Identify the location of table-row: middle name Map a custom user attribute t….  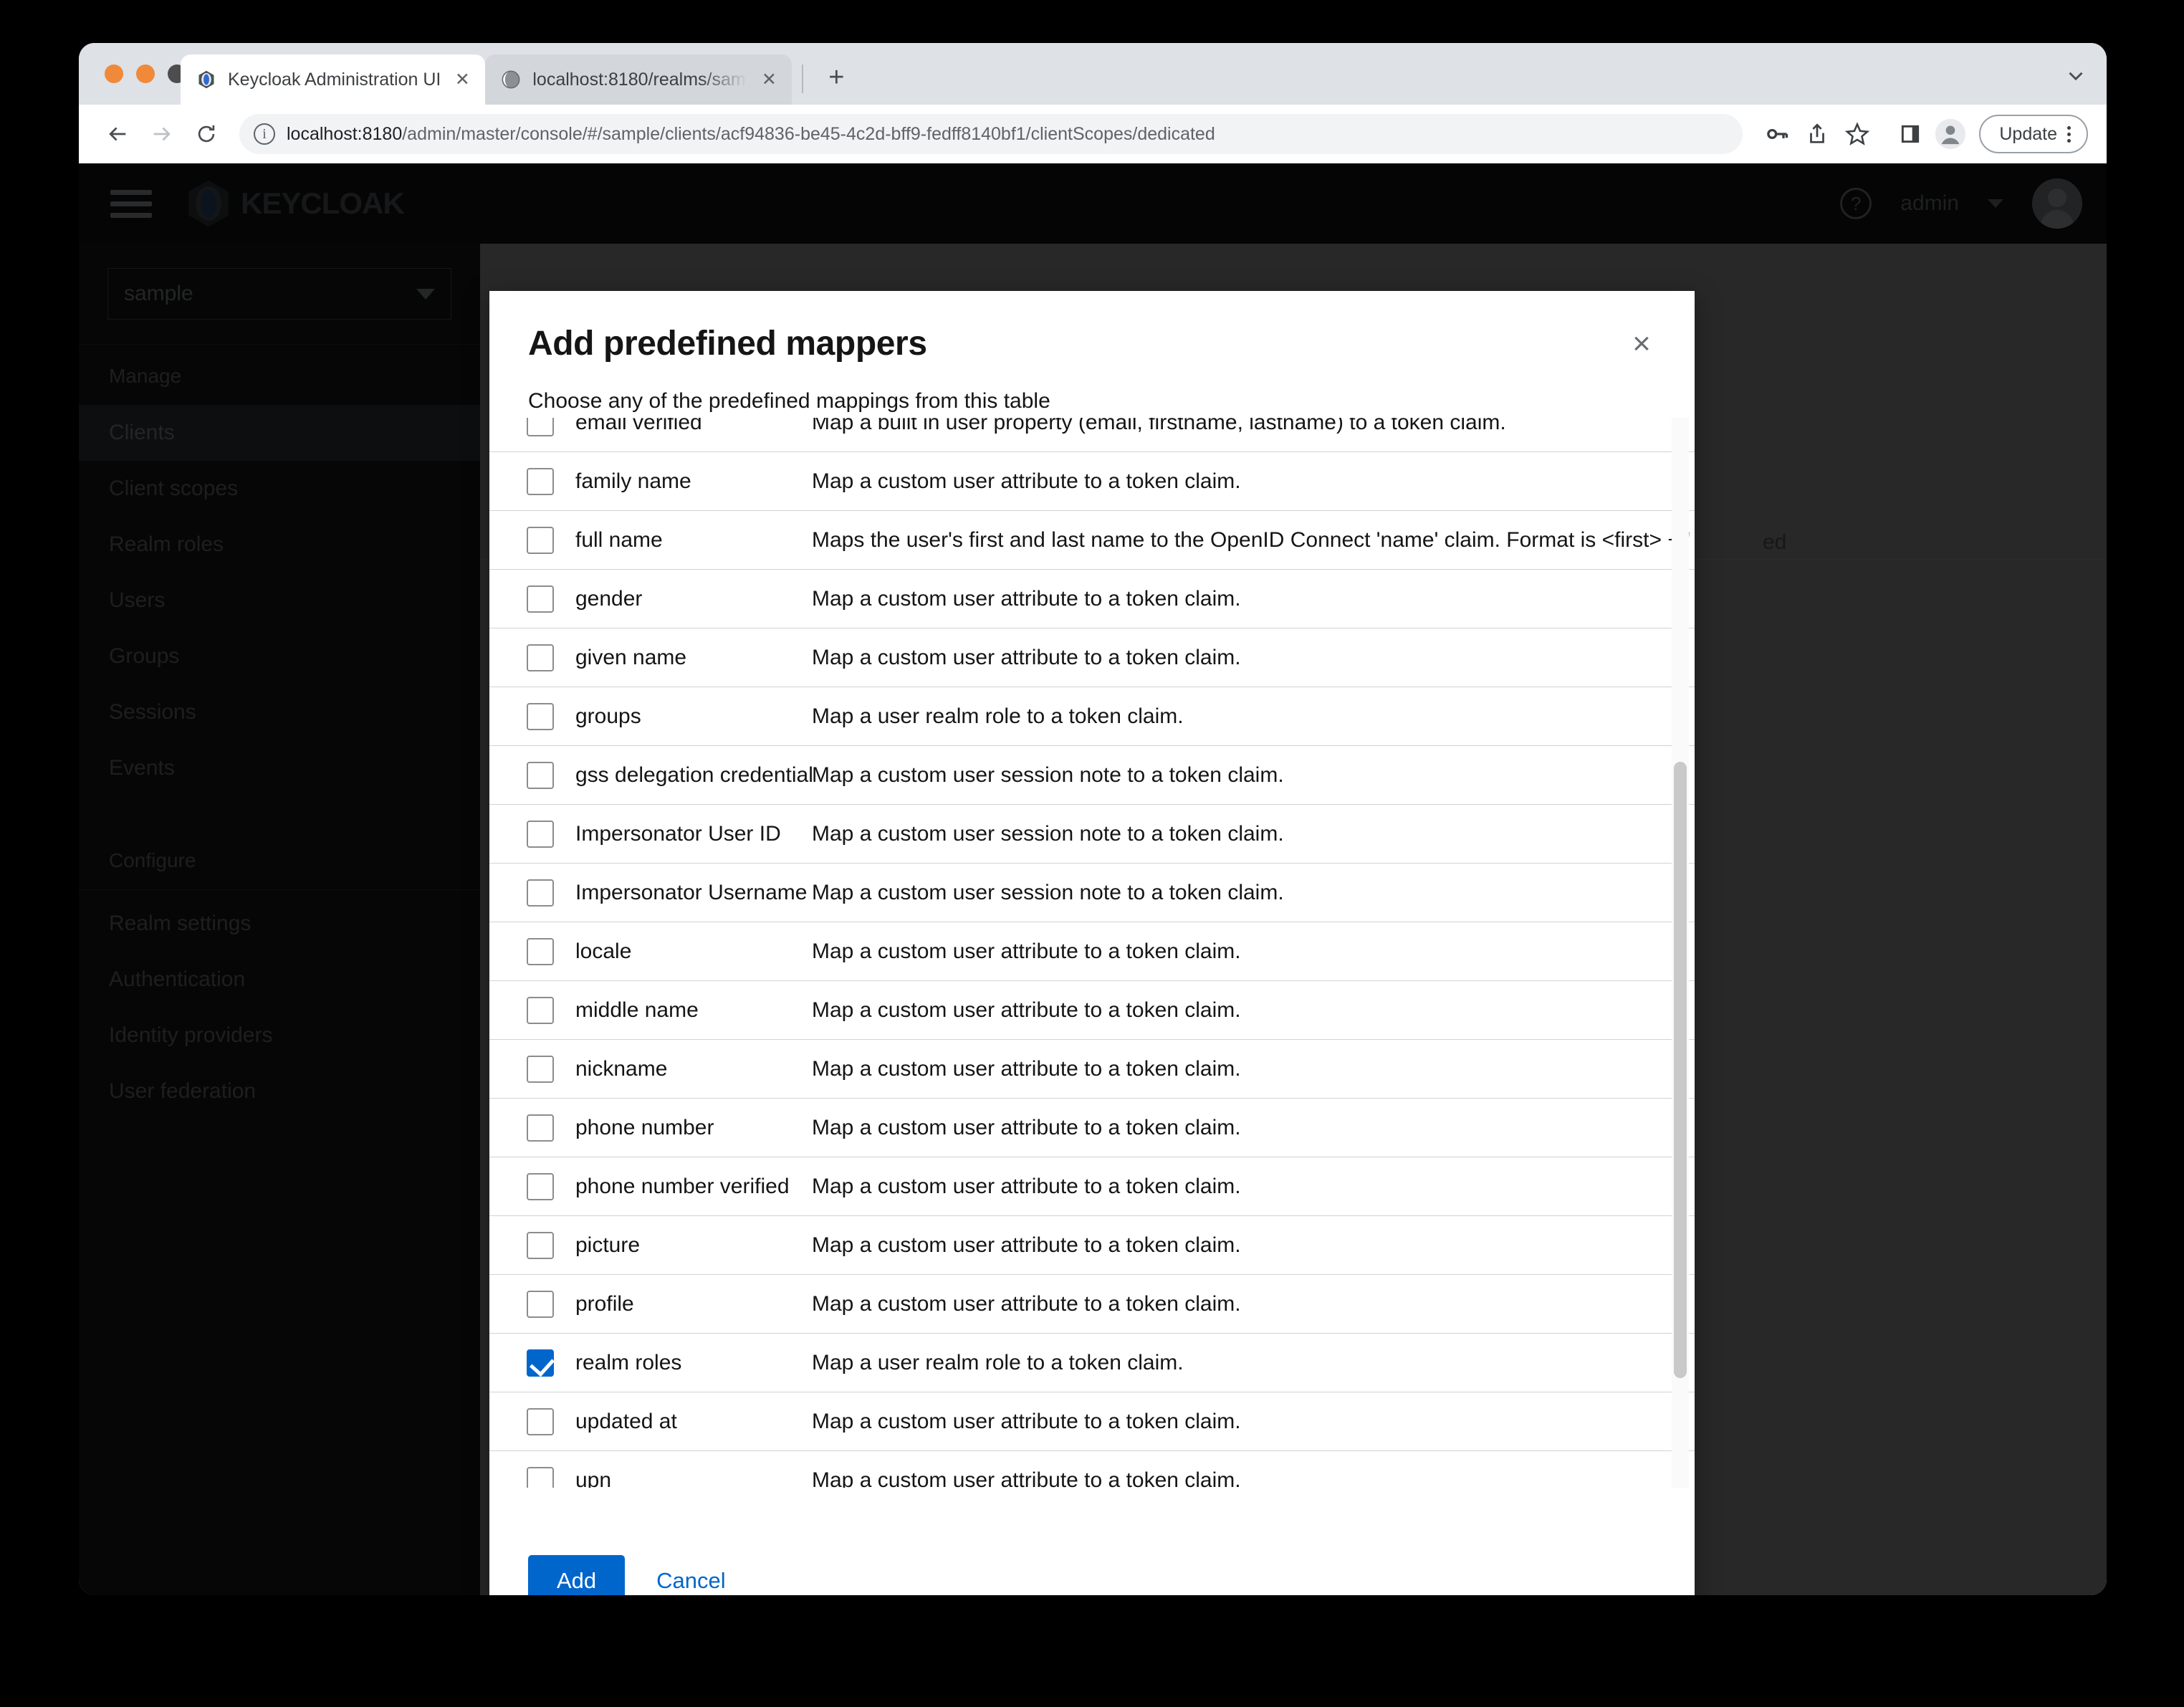
(1092, 1010).